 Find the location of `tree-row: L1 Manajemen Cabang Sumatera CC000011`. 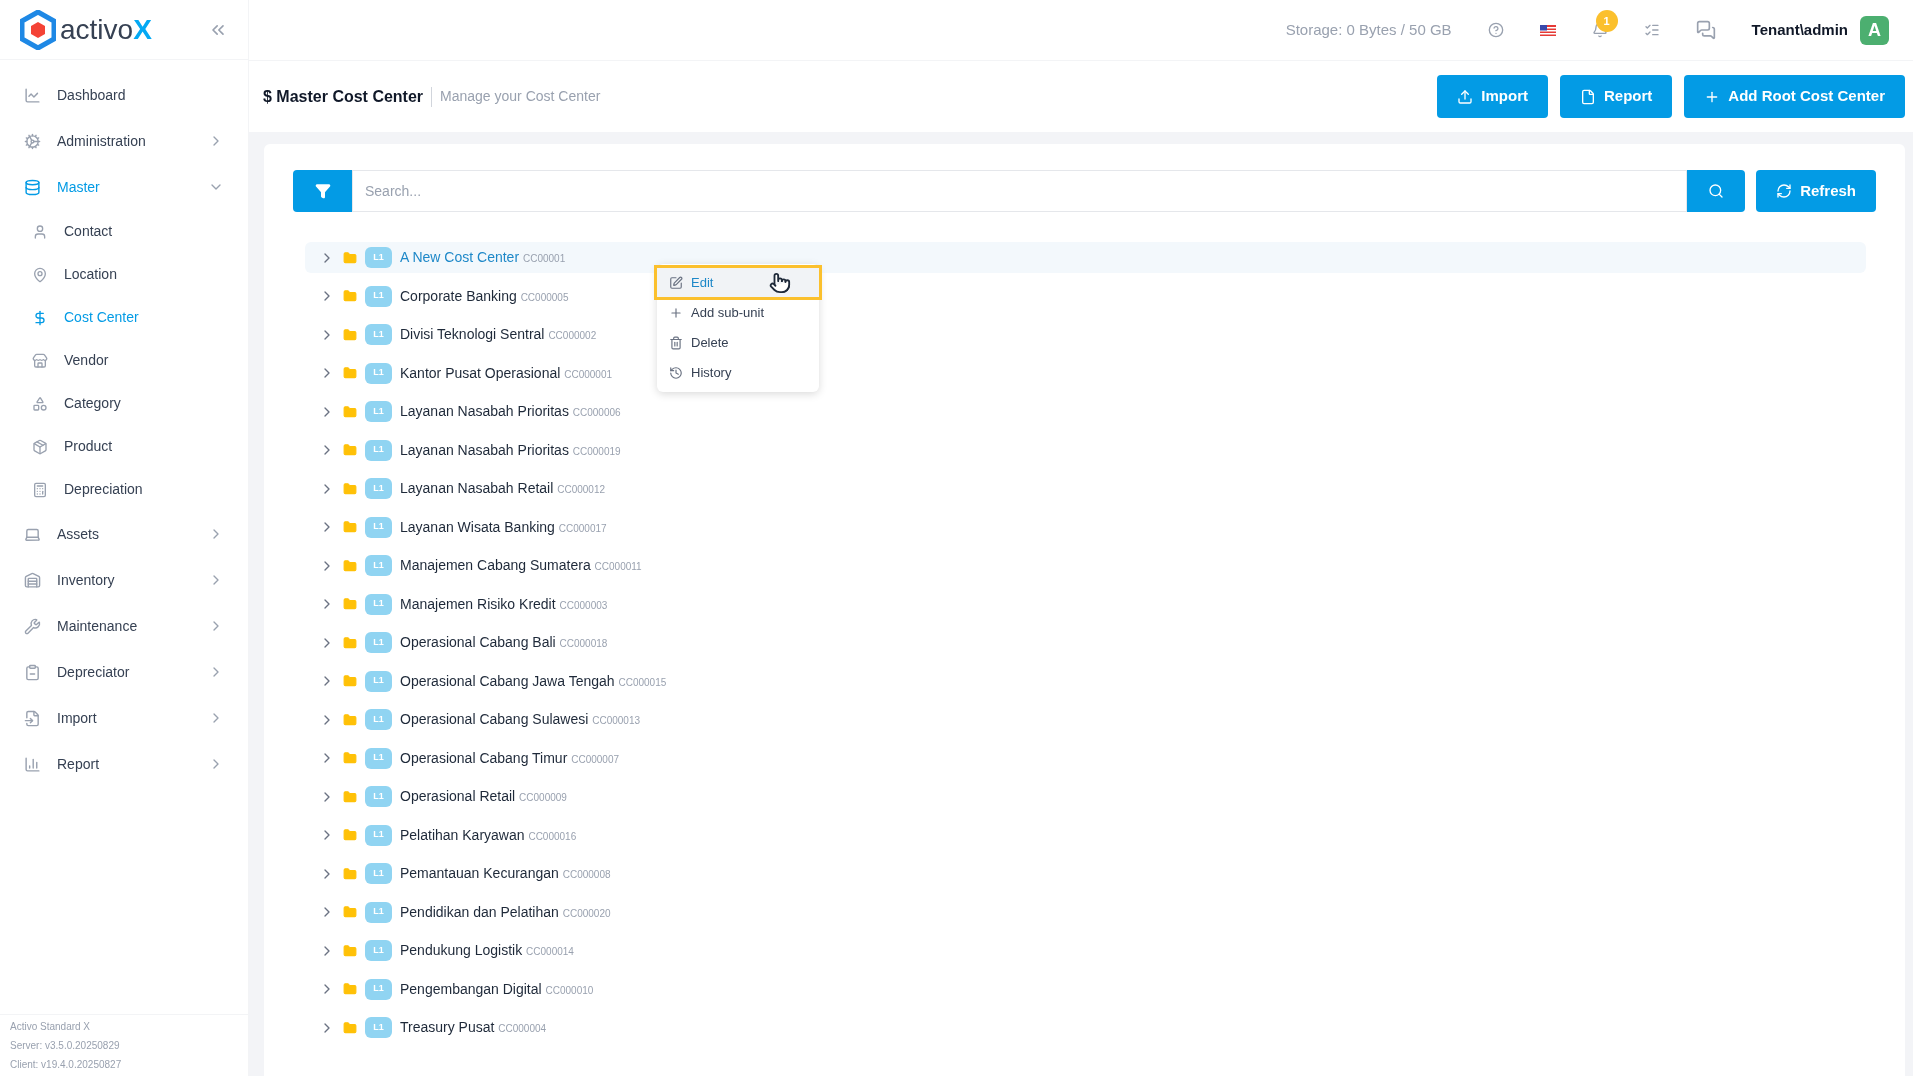

tree-row: L1 Manajemen Cabang Sumatera CC000011 is located at coordinates (477, 565).